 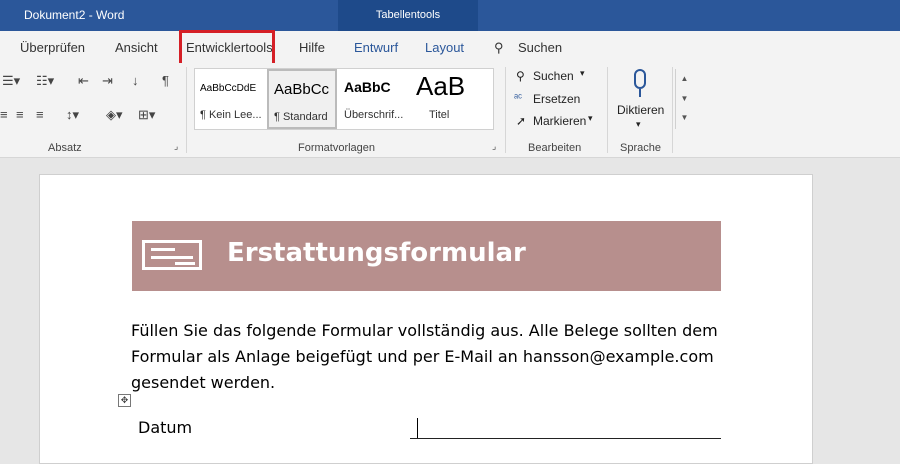 I want to click on group-label-formatvorlagen: Formatvorlagen, so click(x=337, y=148).